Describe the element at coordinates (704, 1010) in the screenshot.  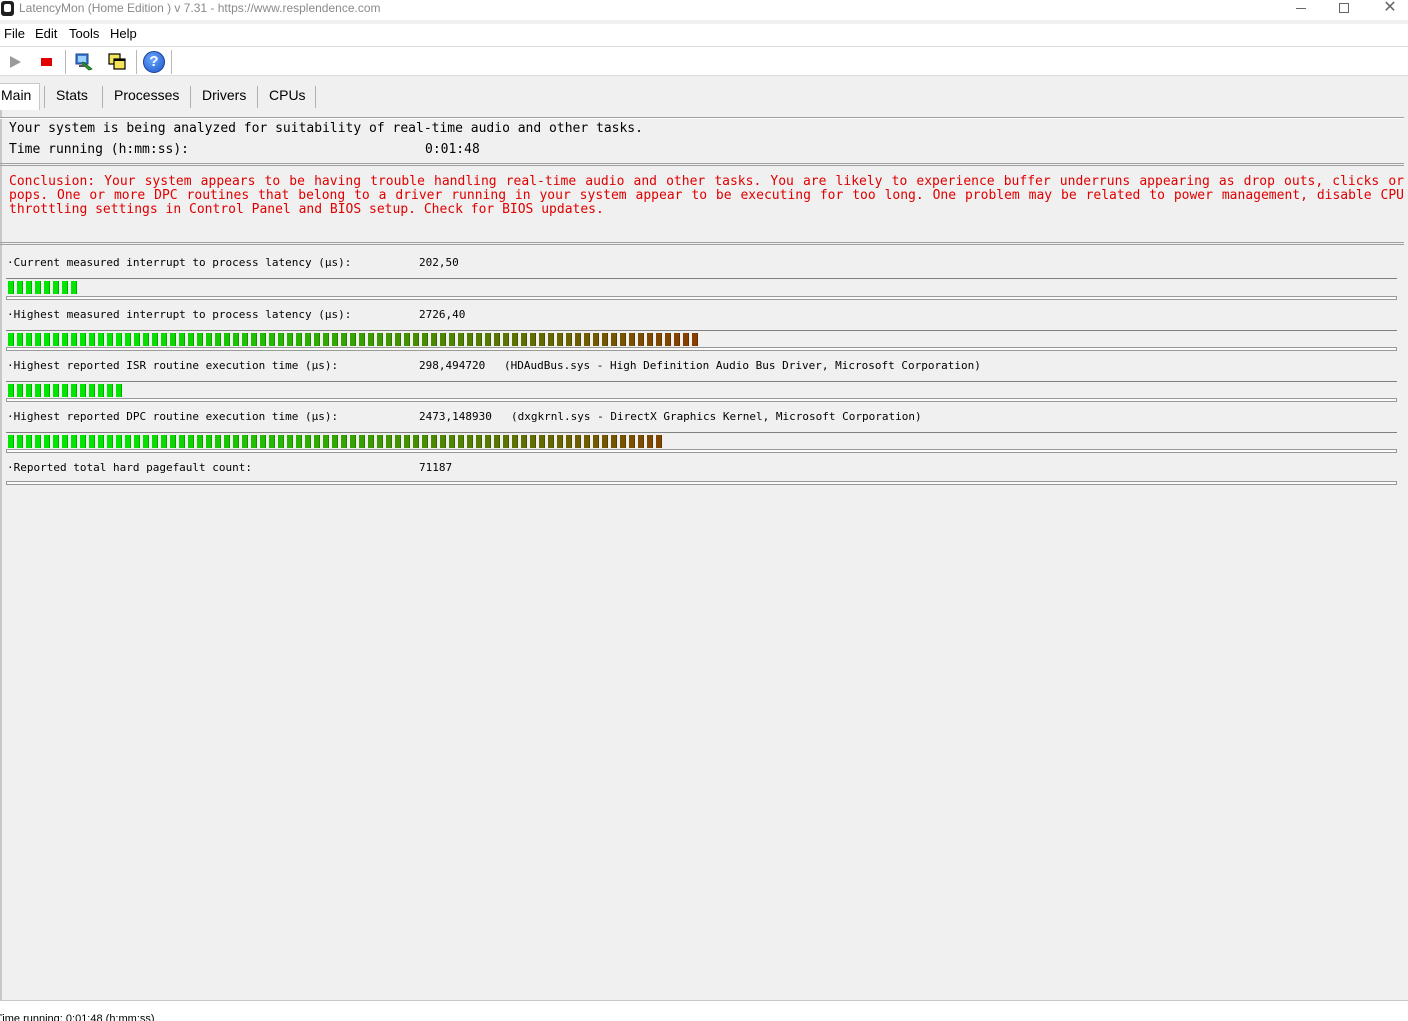
I see `status-bar: Time running: 0:01:48 (h:mm:ss)` at that location.